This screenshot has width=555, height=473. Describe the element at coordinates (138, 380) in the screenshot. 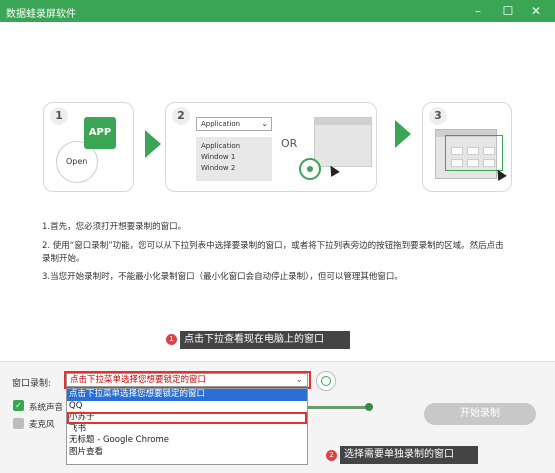

I see `window-select-value: 点击下拉菜单选择您想要锁定的窗口` at that location.